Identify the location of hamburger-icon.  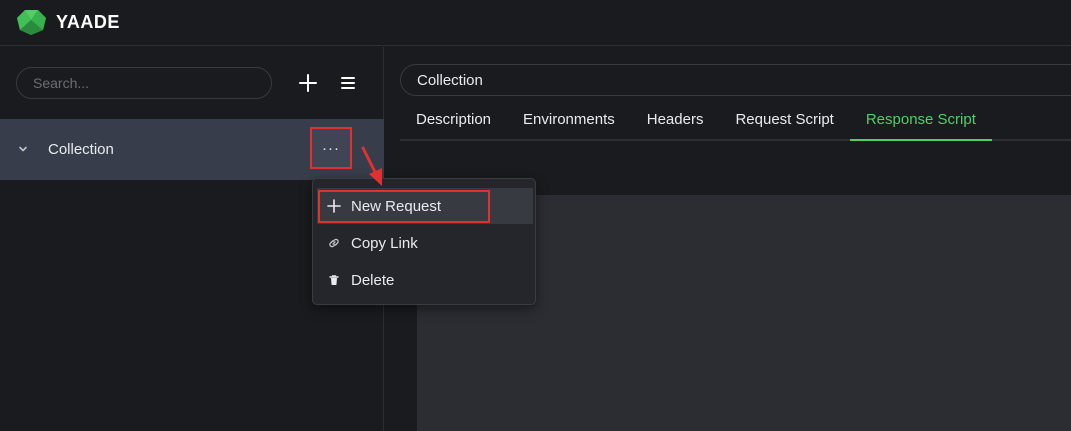
(348, 83).